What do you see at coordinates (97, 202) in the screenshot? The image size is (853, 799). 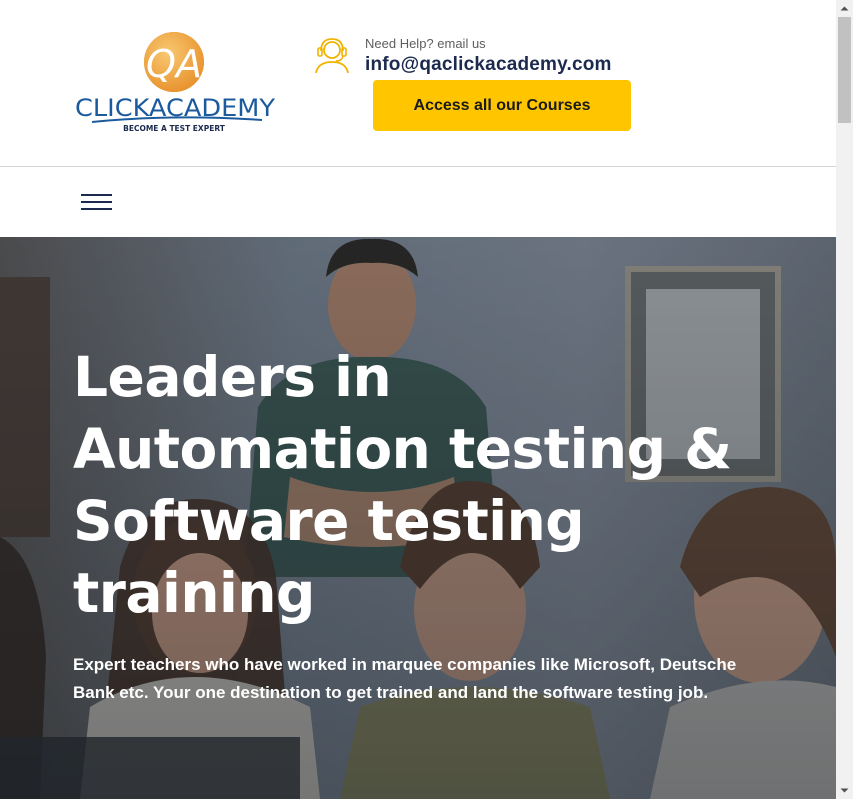 I see `hamburger-menu-icon` at bounding box center [97, 202].